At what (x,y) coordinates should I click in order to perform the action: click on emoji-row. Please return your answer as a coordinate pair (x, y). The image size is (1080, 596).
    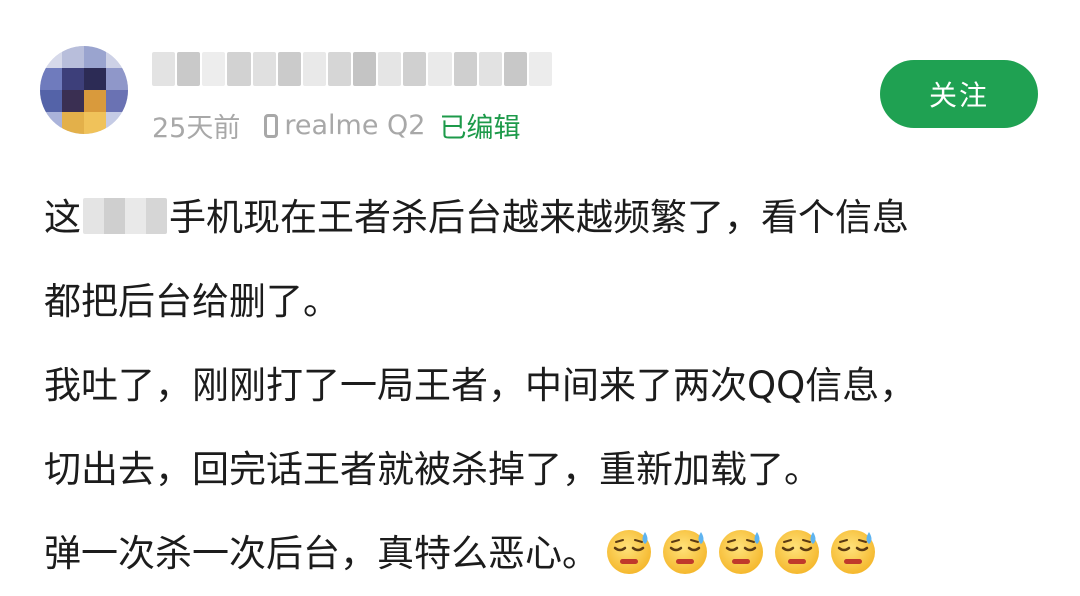
    Looking at the image, I should click on (739, 552).